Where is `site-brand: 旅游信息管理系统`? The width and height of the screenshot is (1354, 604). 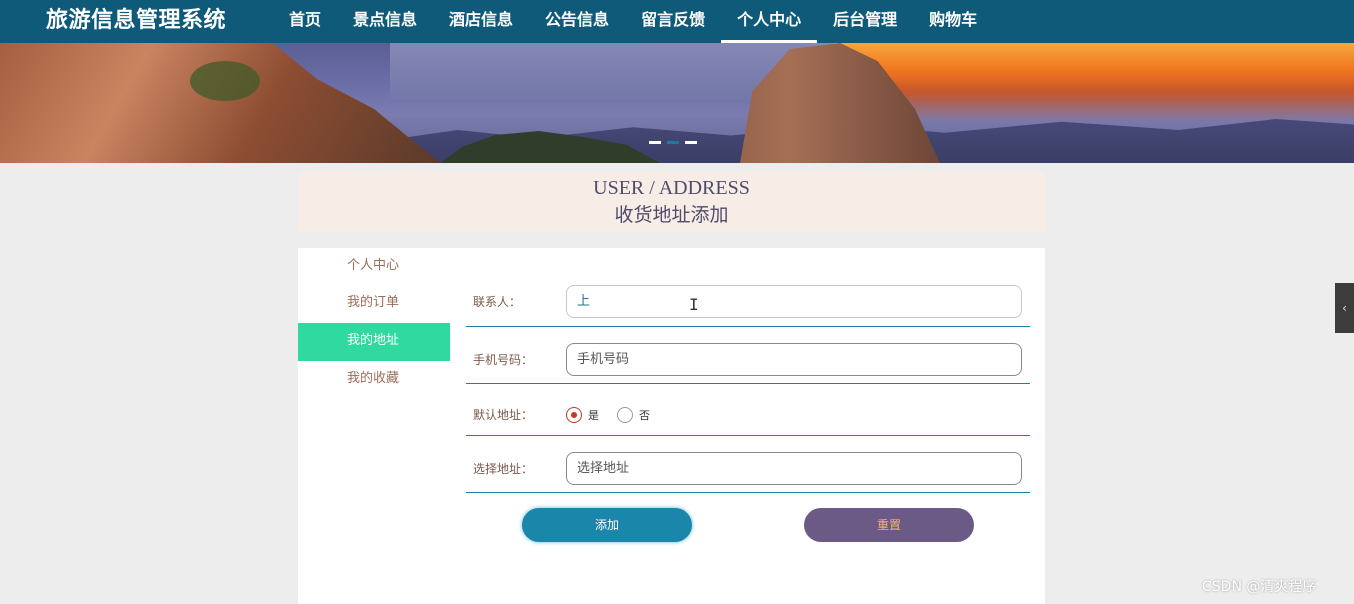
site-brand: 旅游信息管理系统 is located at coordinates (136, 18).